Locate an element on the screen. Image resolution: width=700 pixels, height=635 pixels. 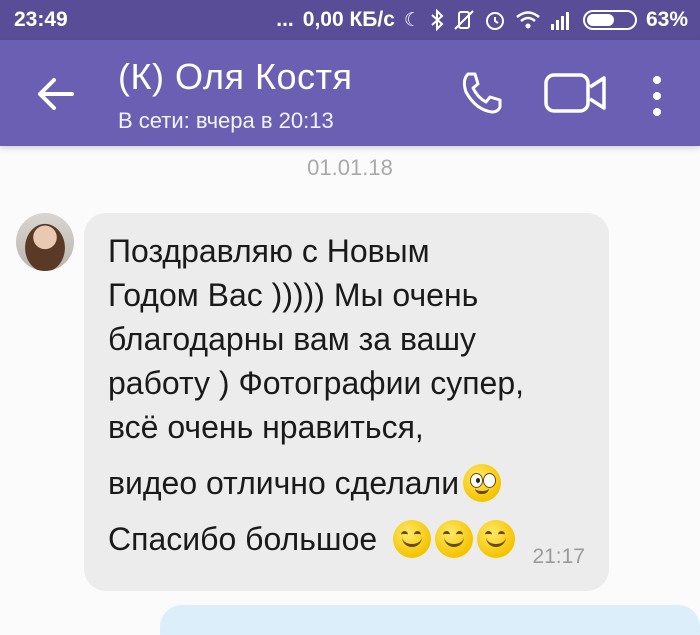
message-line-with-emoji: Спасибо большое is located at coordinates (348, 539).